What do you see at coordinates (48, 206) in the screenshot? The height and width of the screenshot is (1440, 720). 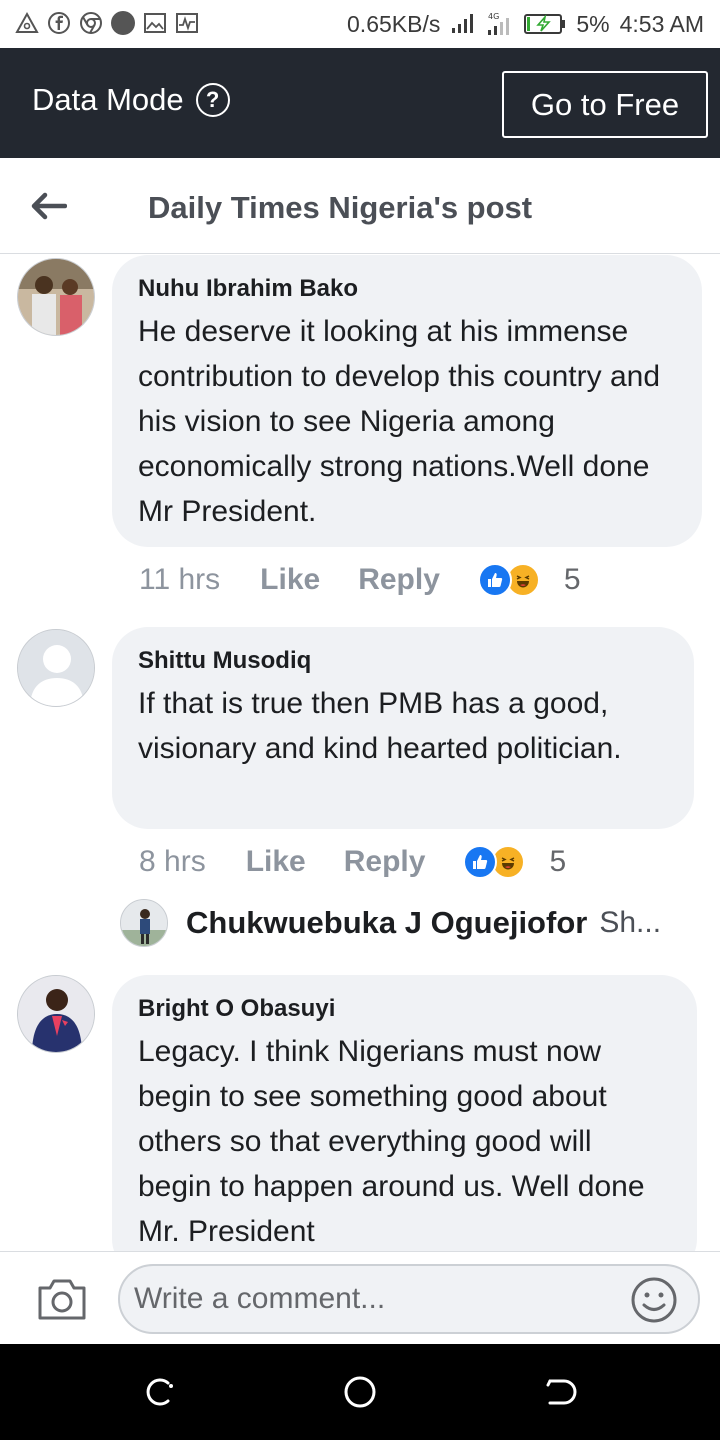 I see `back-arrow-icon` at bounding box center [48, 206].